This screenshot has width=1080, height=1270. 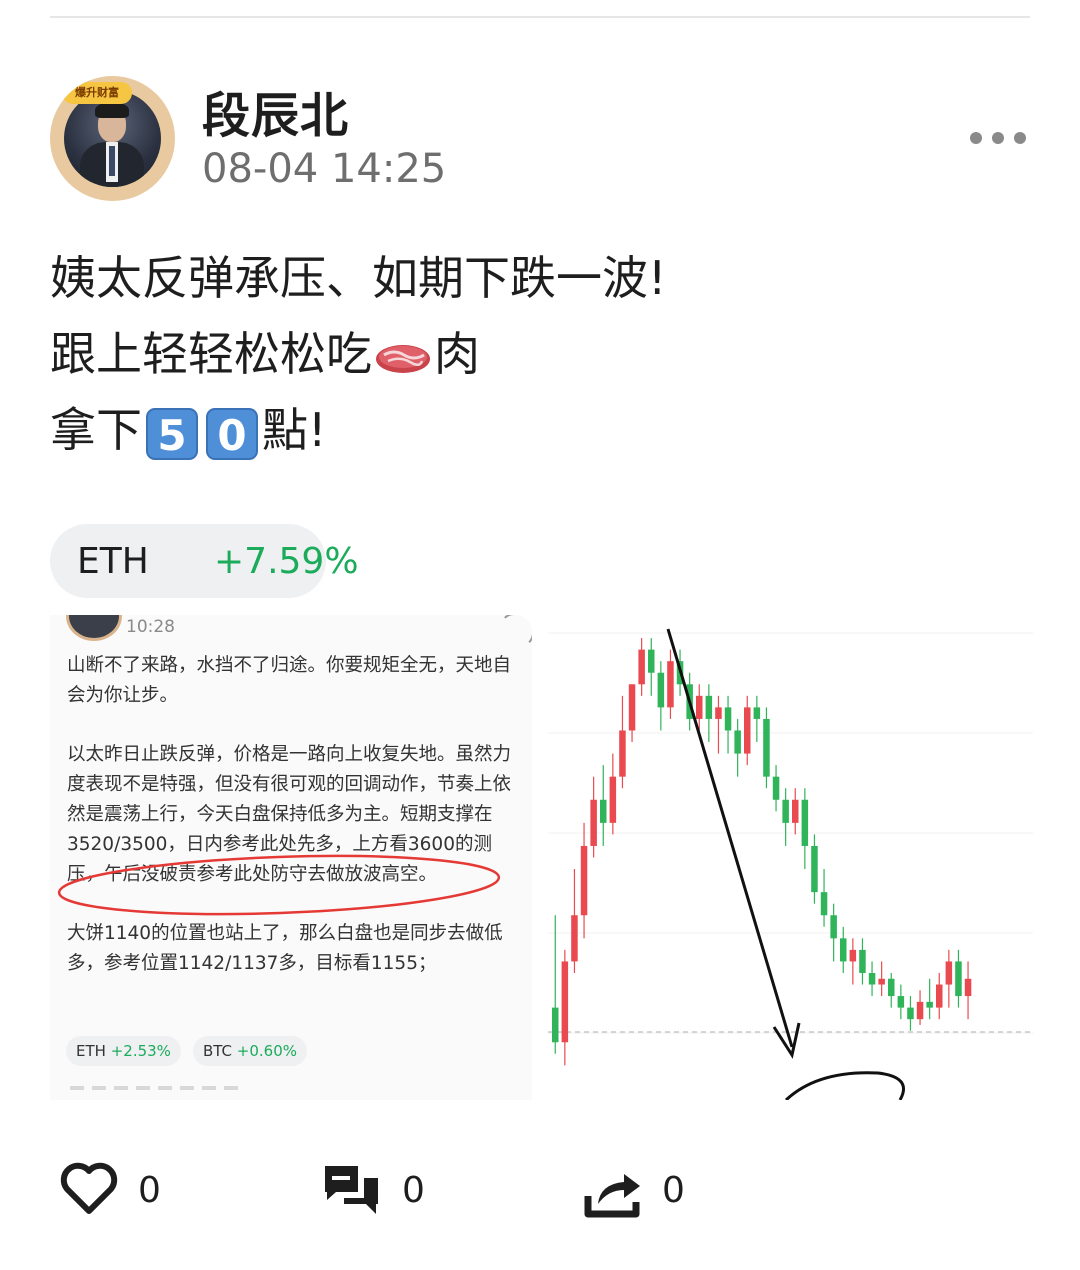 I want to click on author-name: 段辰北, so click(x=275, y=111).